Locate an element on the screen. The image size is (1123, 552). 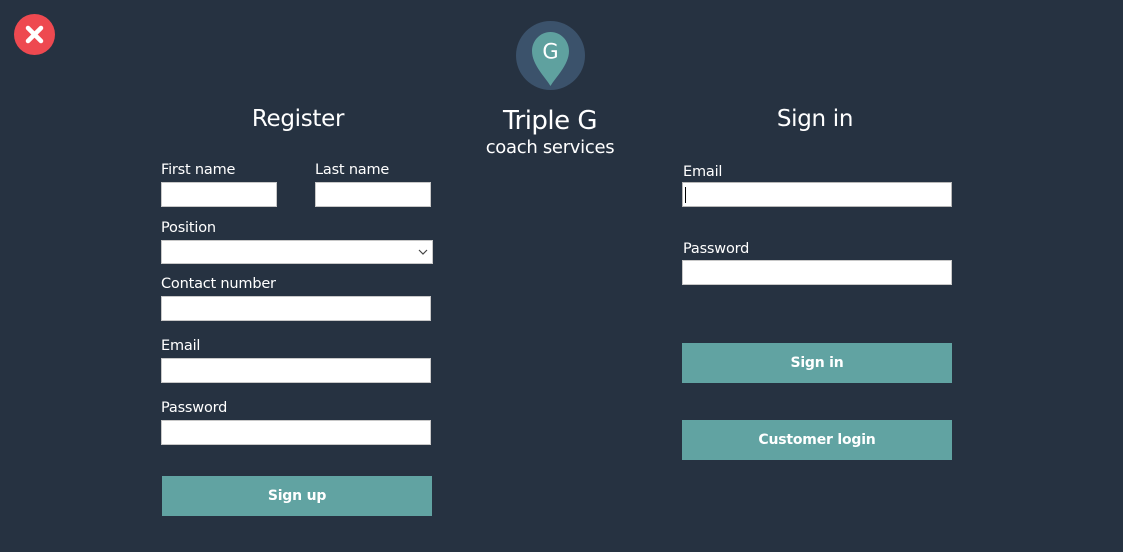
map-pin-icon: G is located at coordinates (550, 59).